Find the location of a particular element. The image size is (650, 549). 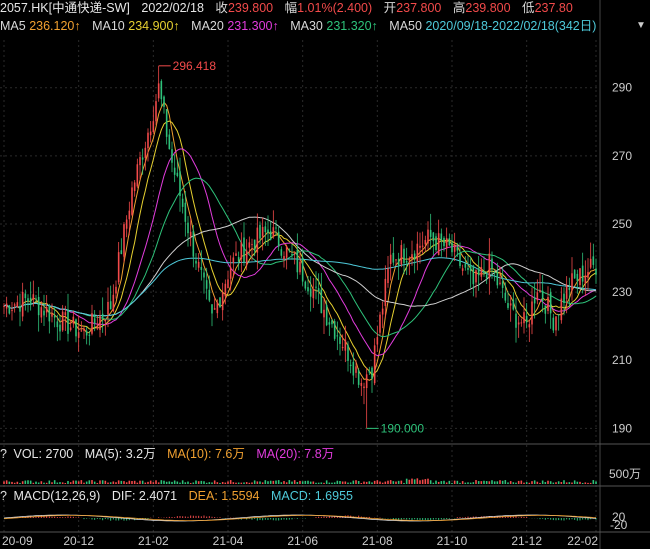

ma20-value: 231.300↑ is located at coordinates (253, 26).